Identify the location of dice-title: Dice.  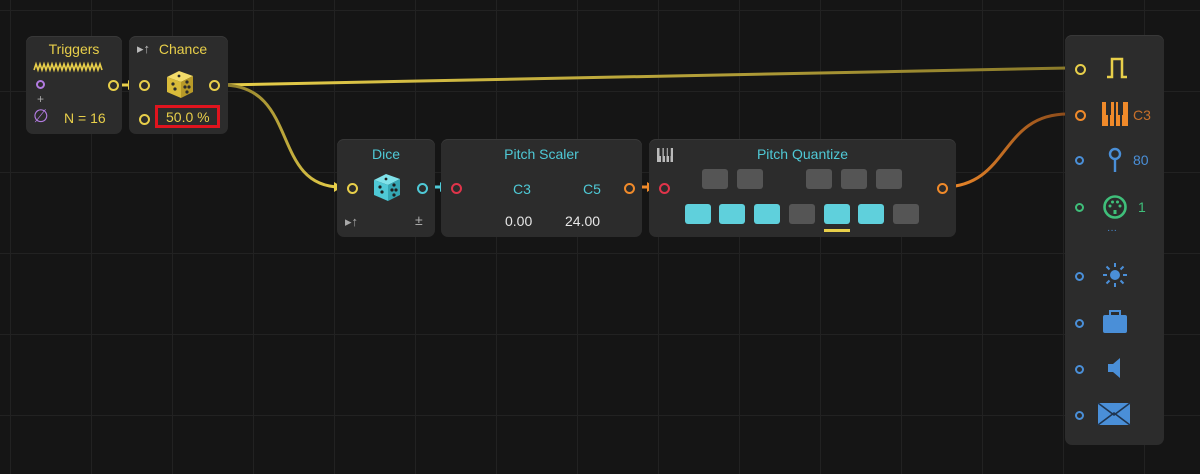
(385, 154).